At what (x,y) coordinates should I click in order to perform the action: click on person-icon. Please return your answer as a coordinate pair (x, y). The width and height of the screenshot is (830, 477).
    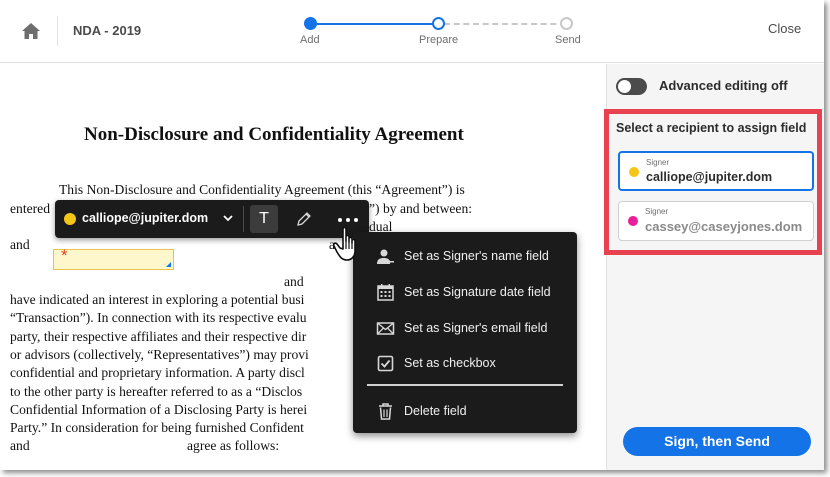
    Looking at the image, I should click on (385, 256).